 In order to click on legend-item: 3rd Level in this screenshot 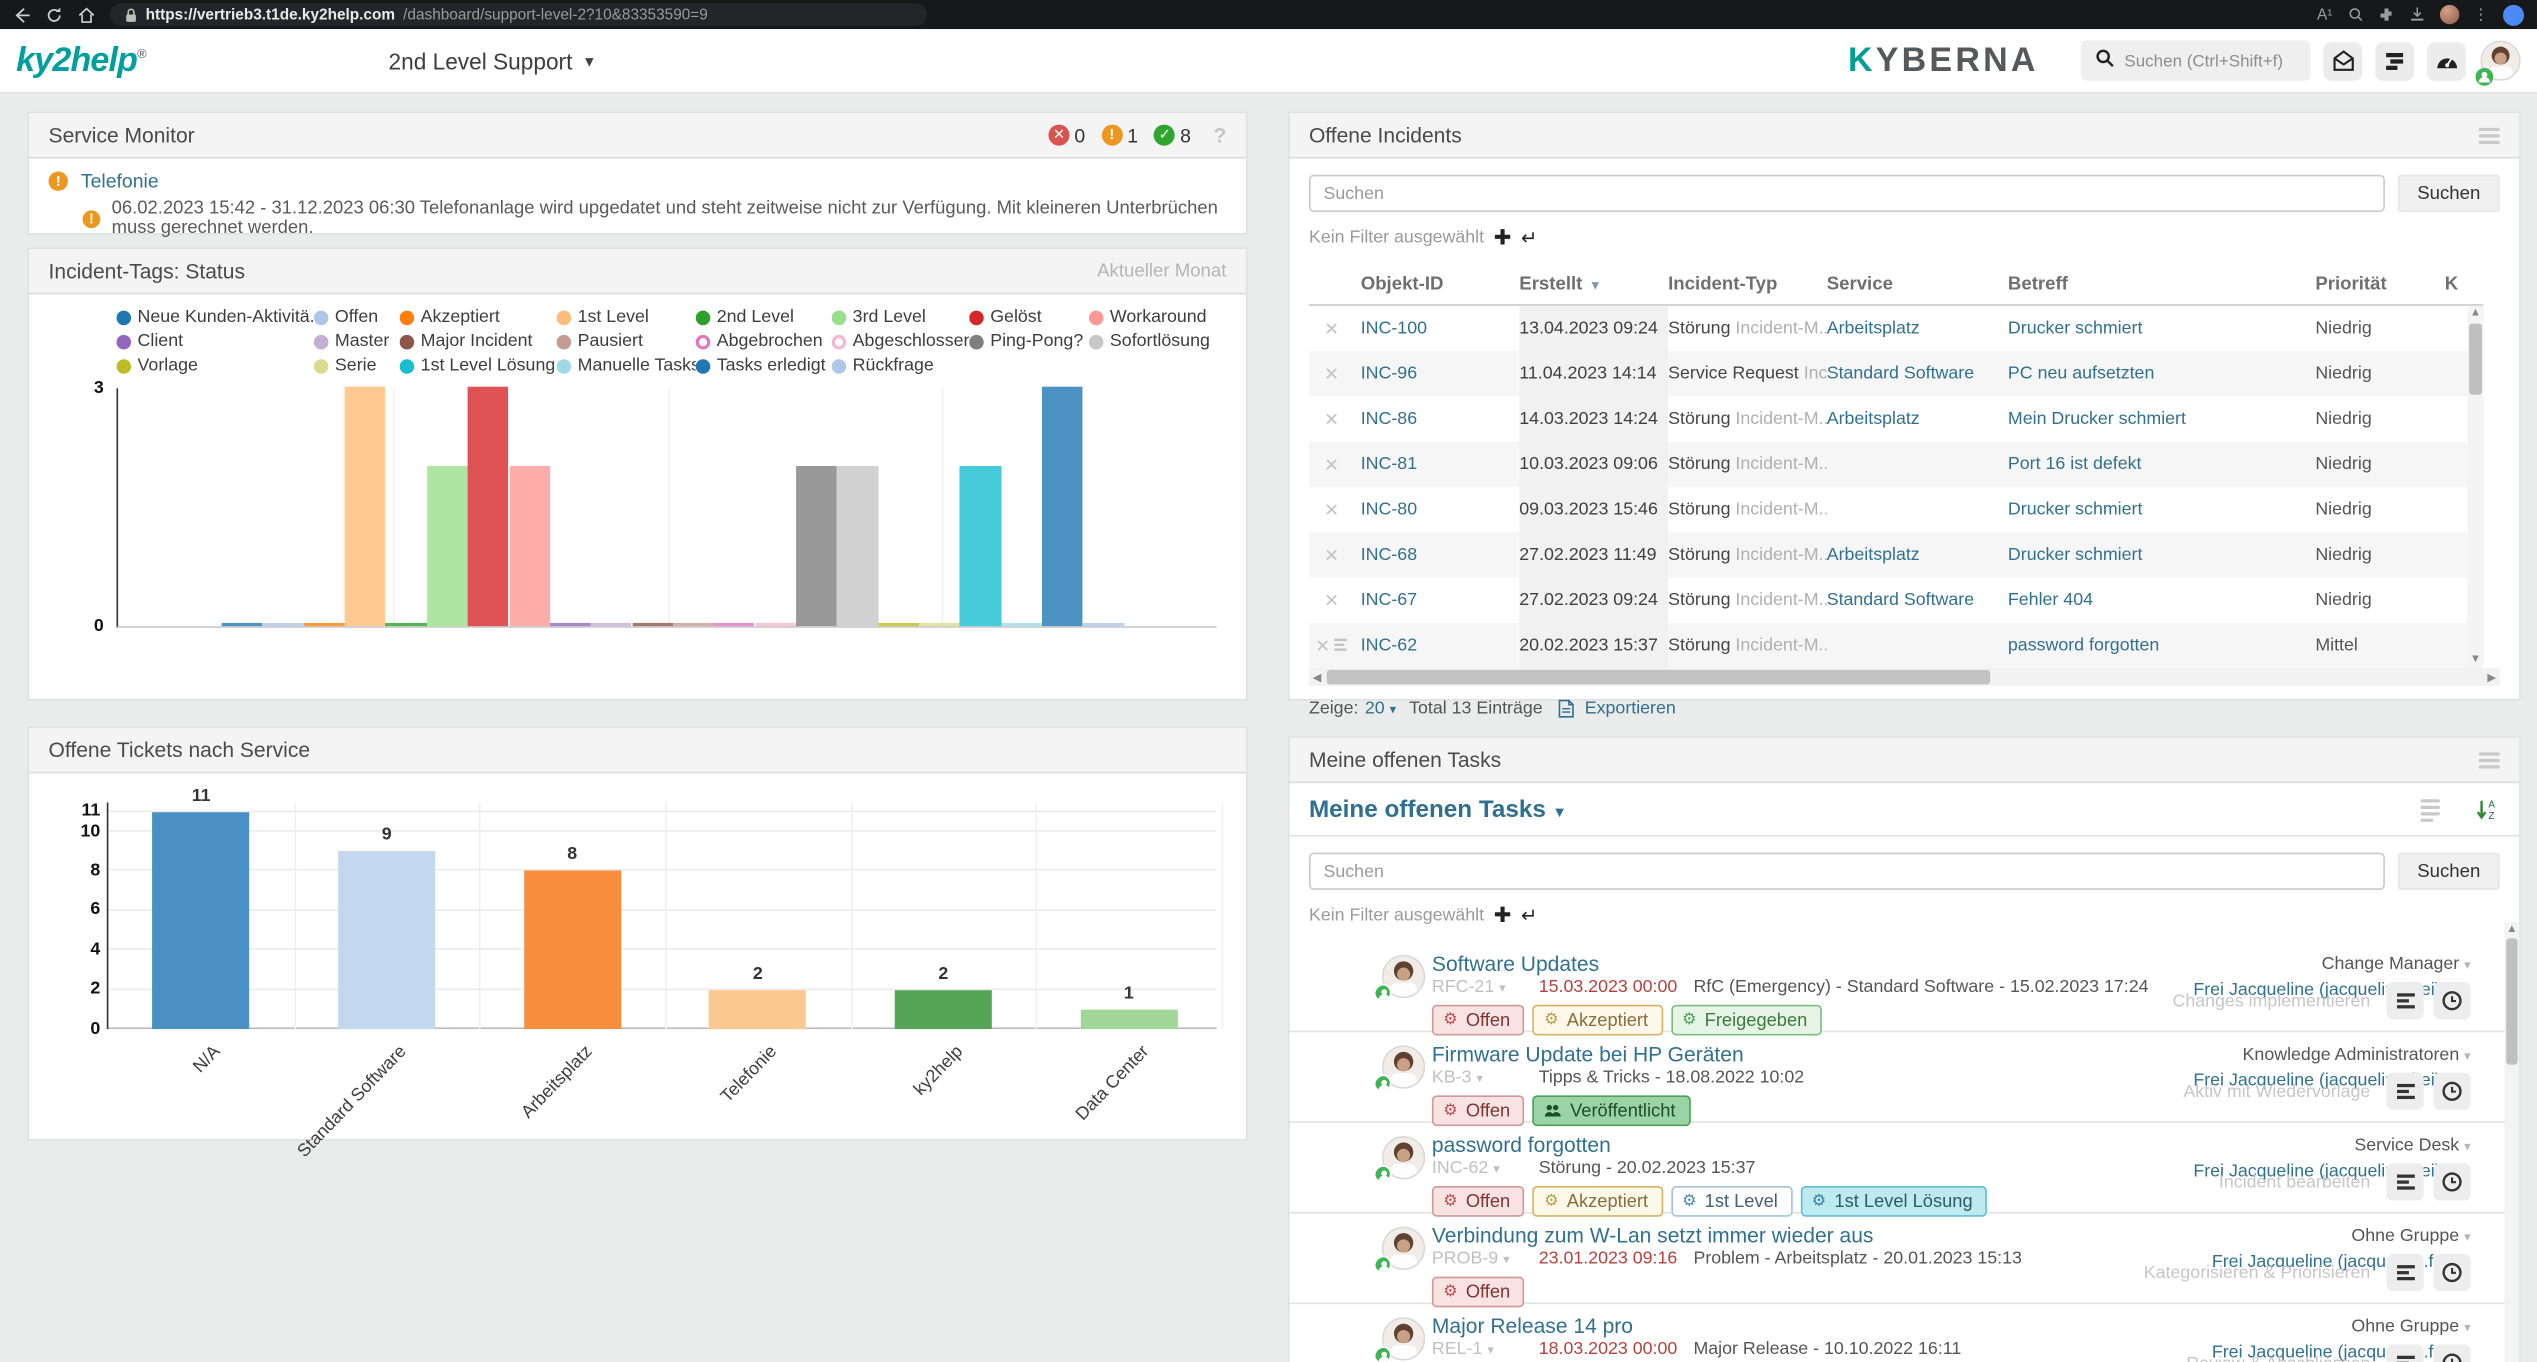, I will do `click(900, 317)`.